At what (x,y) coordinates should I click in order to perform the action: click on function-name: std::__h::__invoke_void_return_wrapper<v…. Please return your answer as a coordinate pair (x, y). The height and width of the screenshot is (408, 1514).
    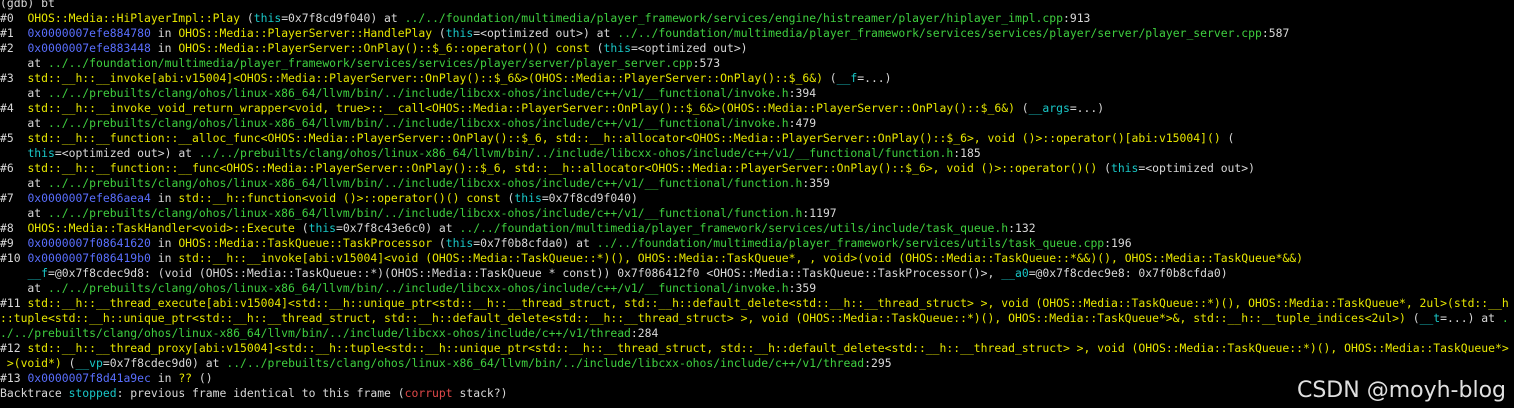
    Looking at the image, I should click on (521, 108).